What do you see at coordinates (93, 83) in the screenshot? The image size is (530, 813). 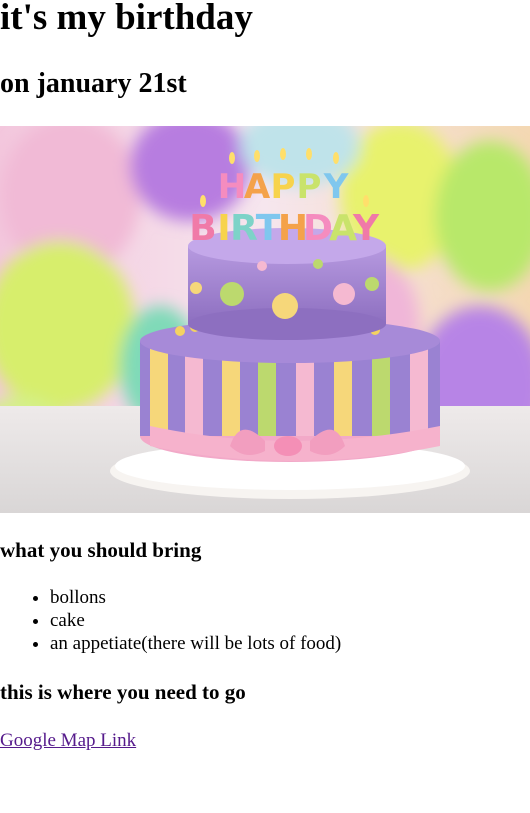 I see `party-date: on january 21st` at bounding box center [93, 83].